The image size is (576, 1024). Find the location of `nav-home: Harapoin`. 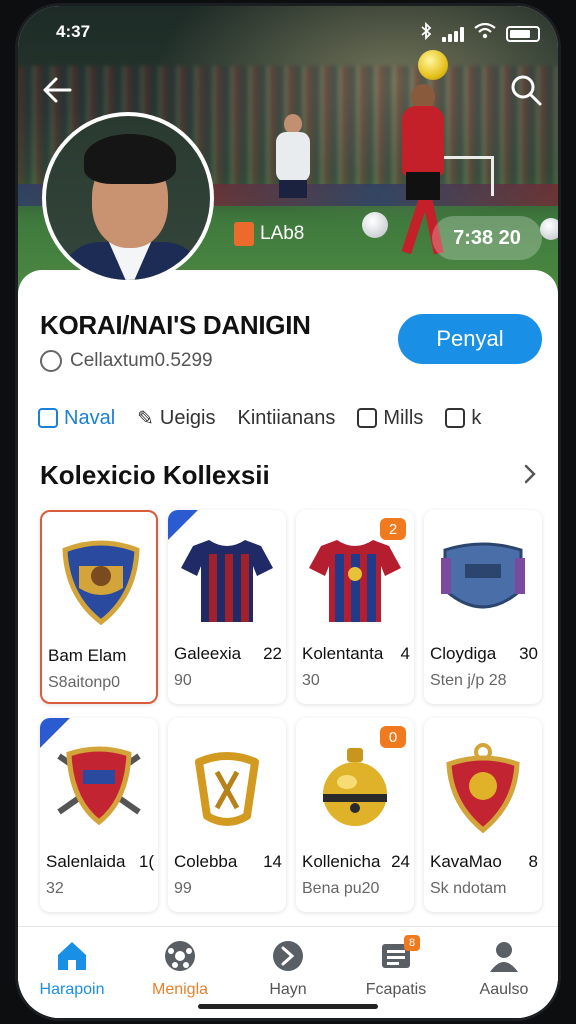

nav-home: Harapoin is located at coordinates (72, 972).